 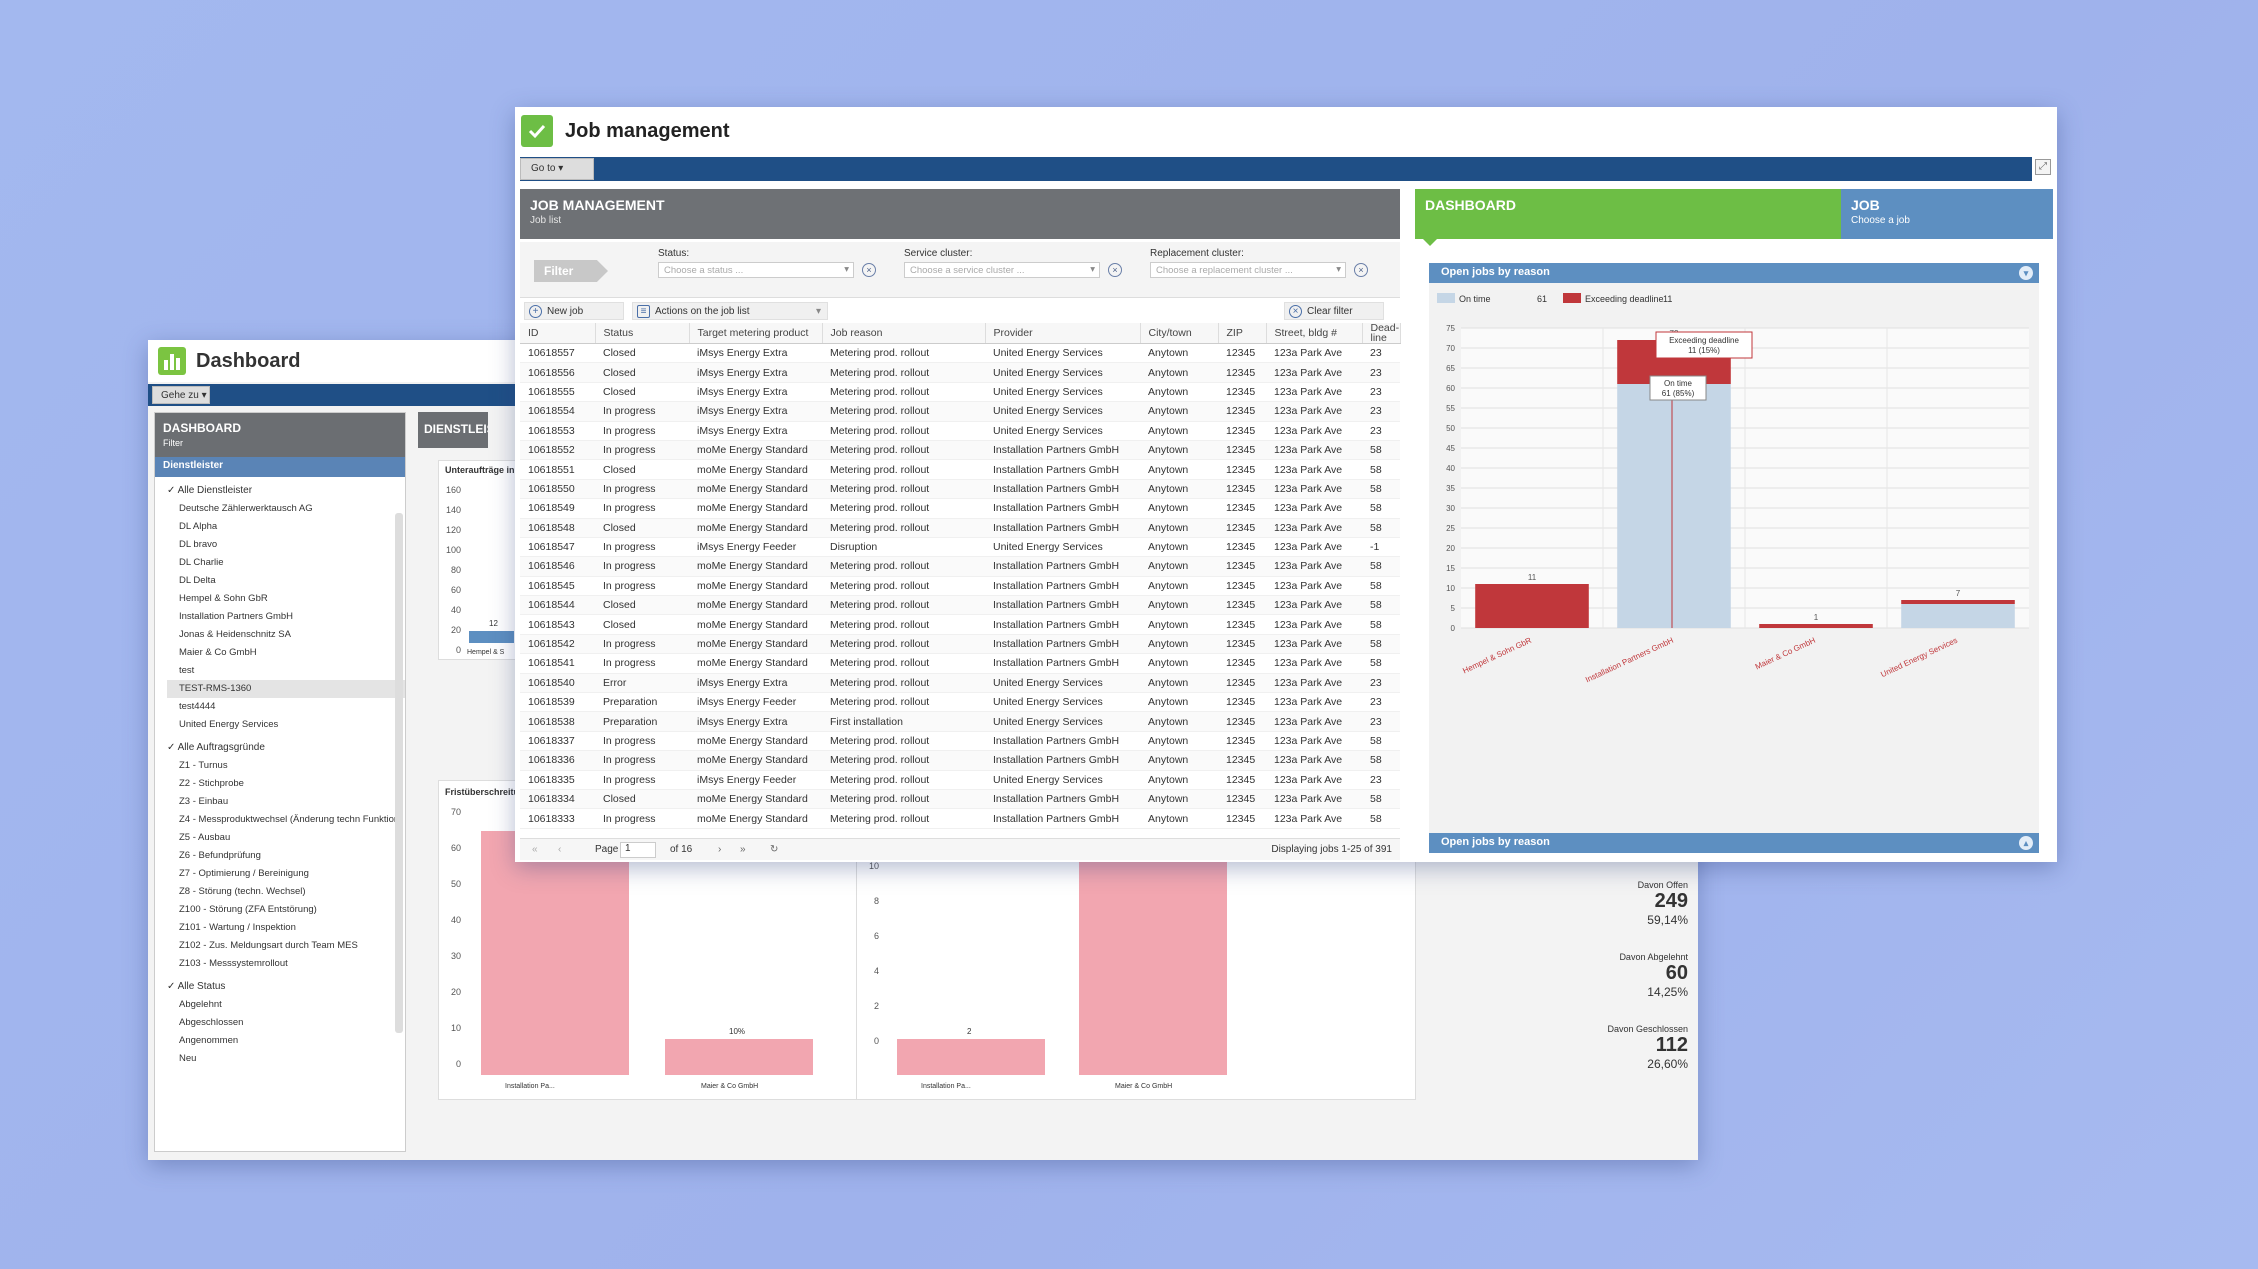 I want to click on filter-item: Jonas & Heidenschnitz SA, so click(x=286, y=635).